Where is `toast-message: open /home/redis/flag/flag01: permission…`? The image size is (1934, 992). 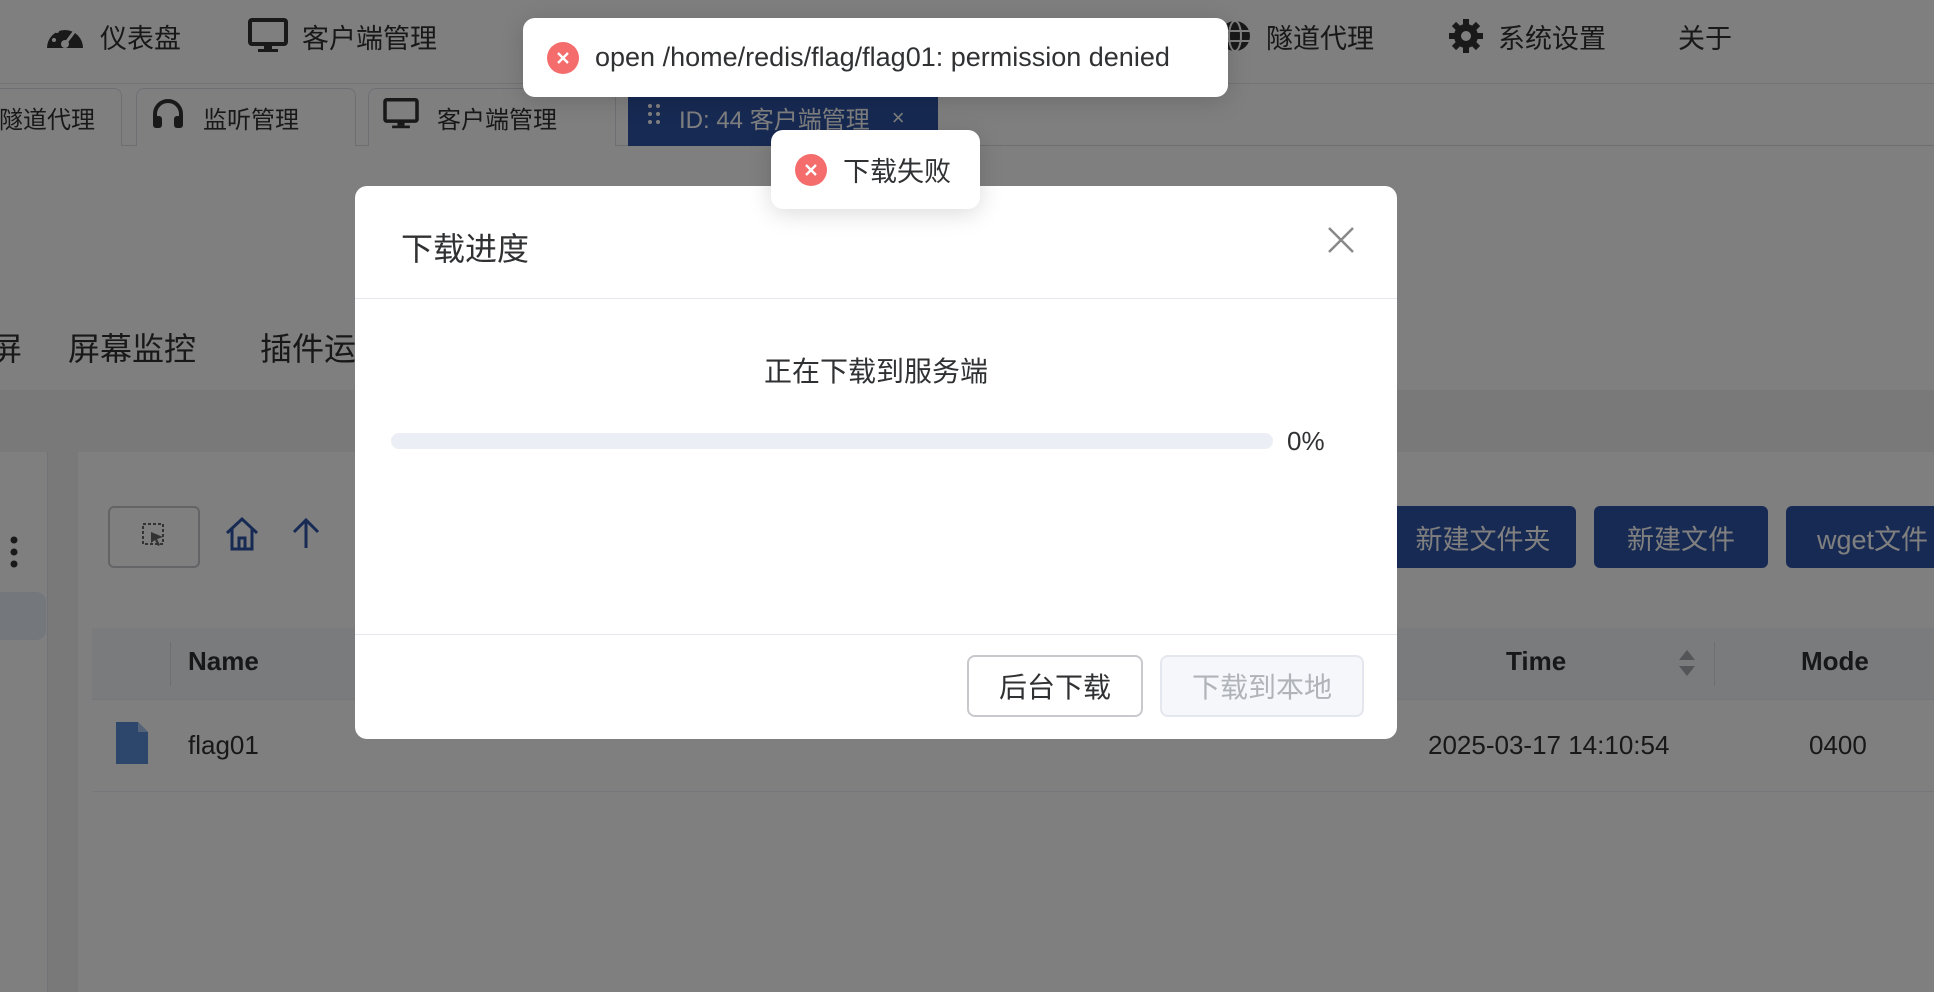 toast-message: open /home/redis/flag/flag01: permission… is located at coordinates (882, 57).